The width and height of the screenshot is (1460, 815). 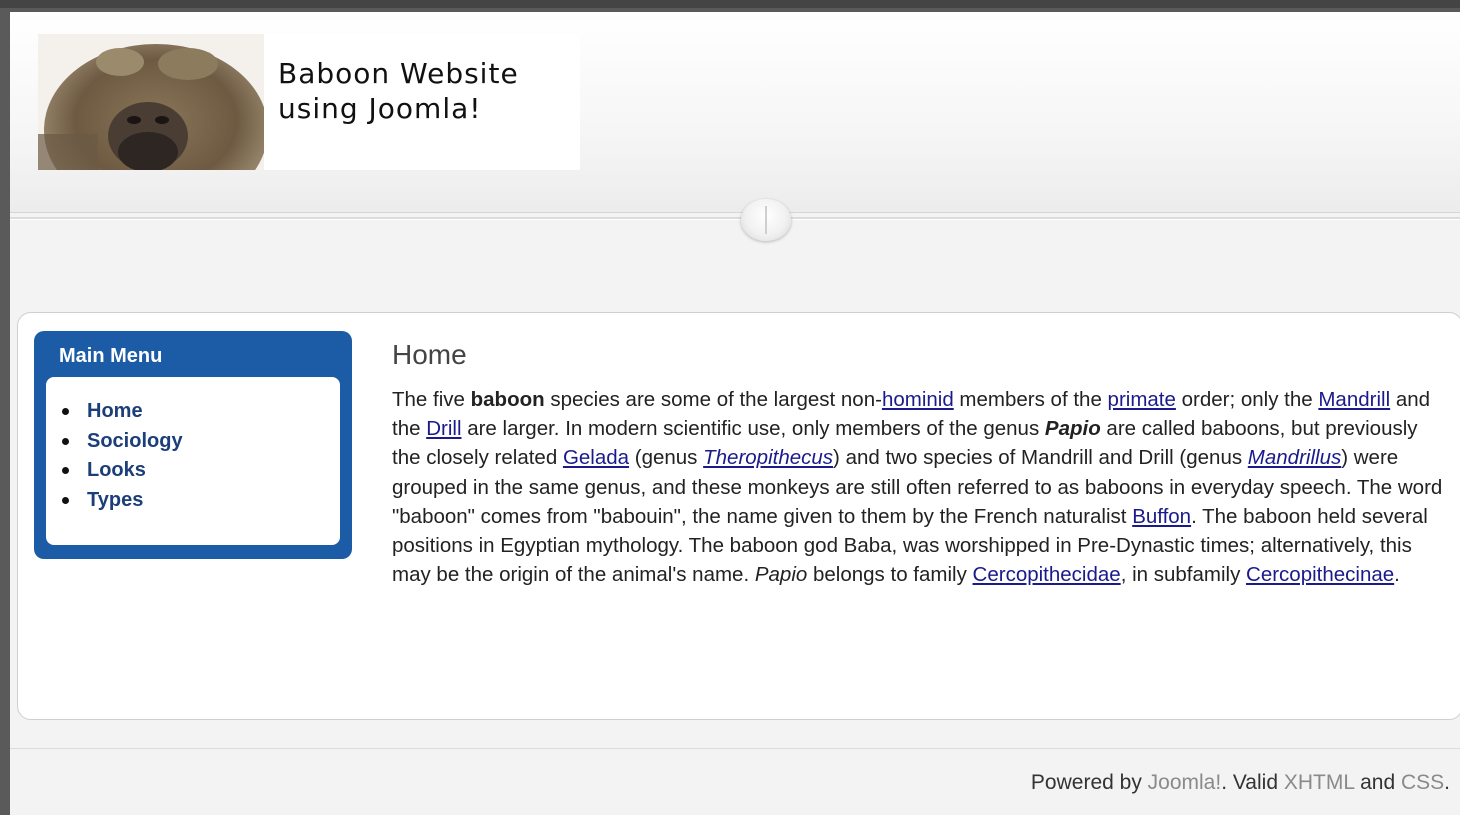 What do you see at coordinates (1247, 399) in the screenshot?
I see `text: order; only the` at bounding box center [1247, 399].